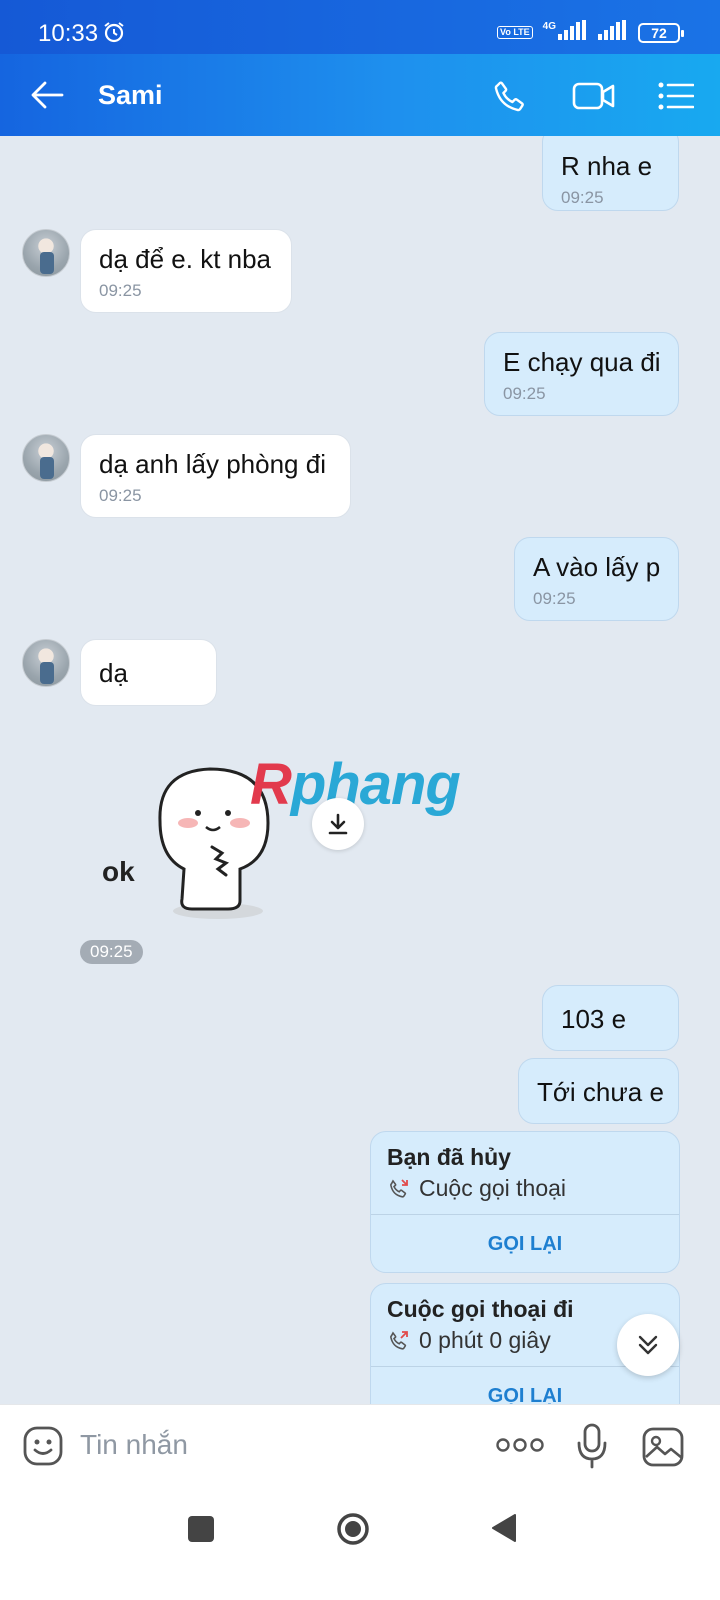 The image size is (720, 1600). What do you see at coordinates (504, 1530) in the screenshot?
I see `back-button` at bounding box center [504, 1530].